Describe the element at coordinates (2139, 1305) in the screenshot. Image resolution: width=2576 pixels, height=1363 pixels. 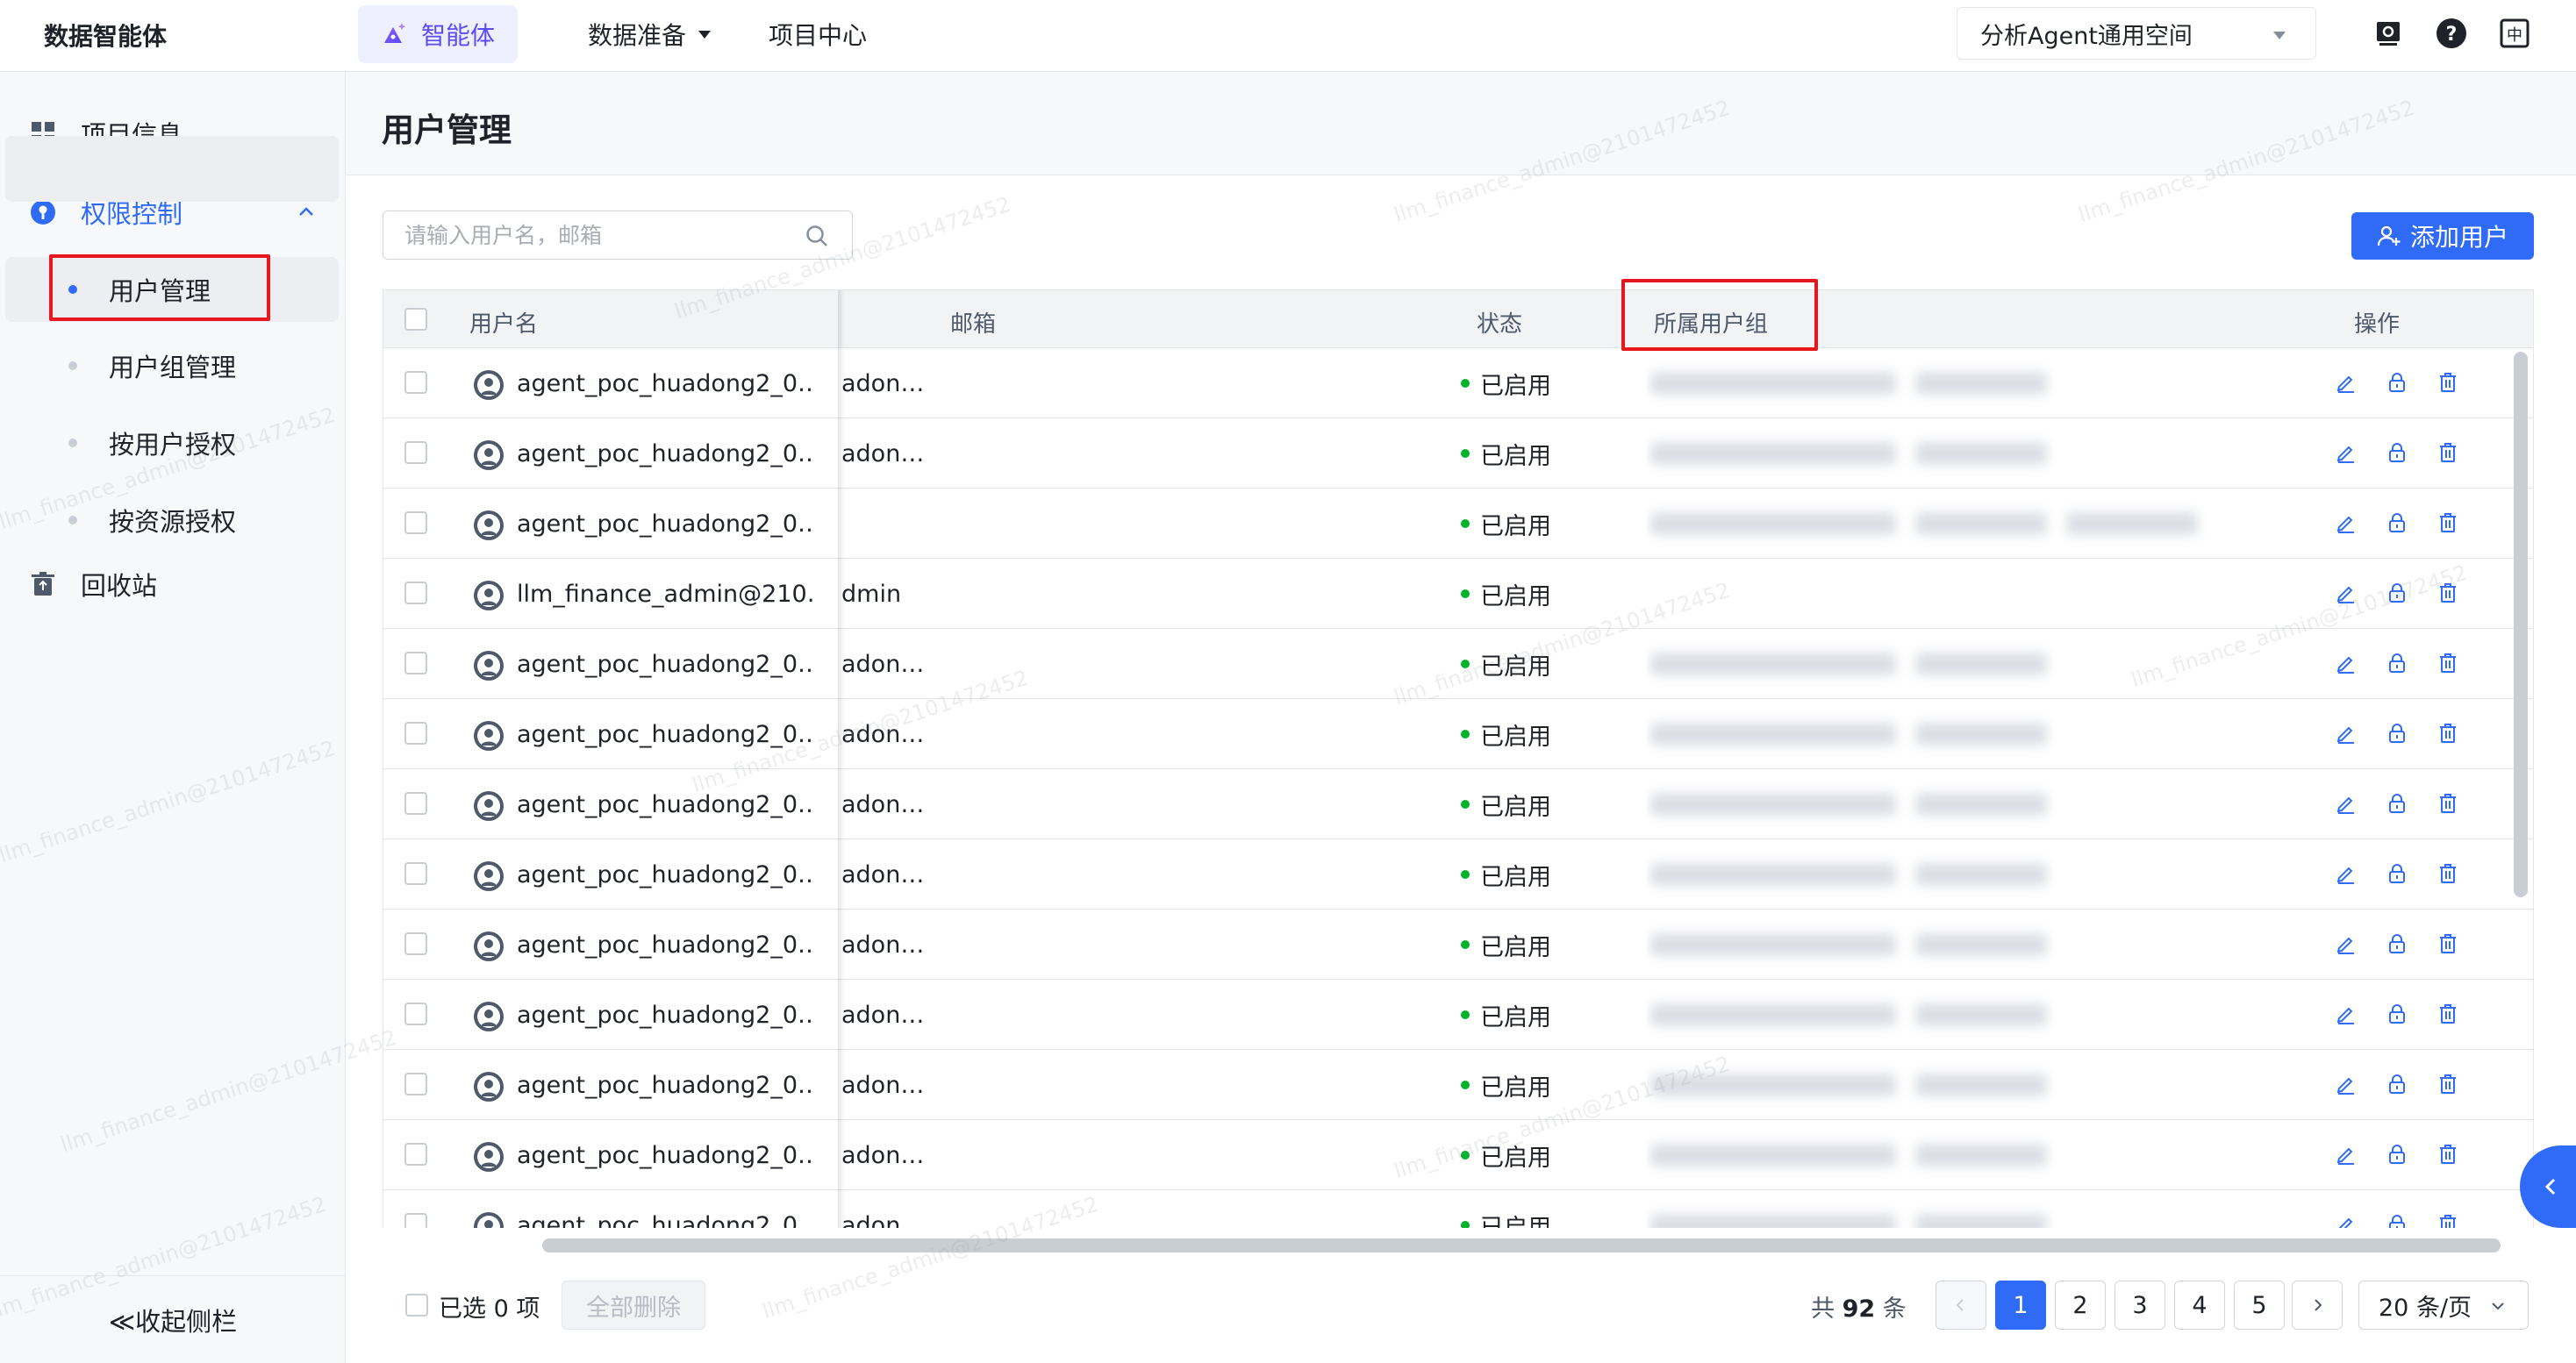
I see `page-button-3: 3` at that location.